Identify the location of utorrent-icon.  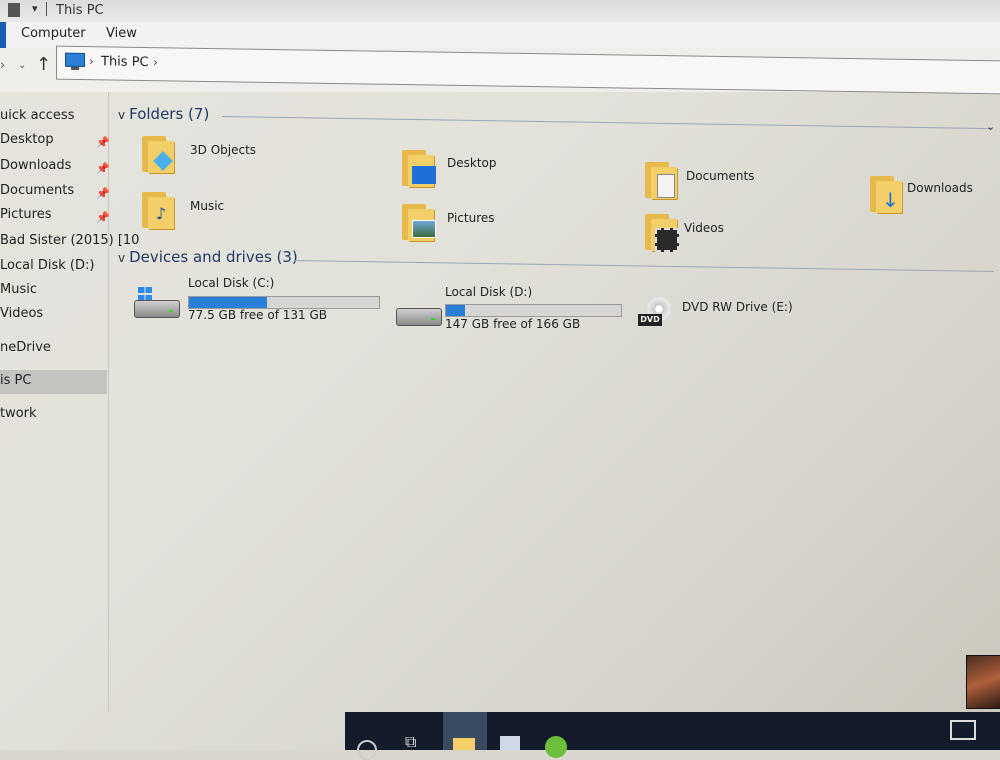
(556, 747).